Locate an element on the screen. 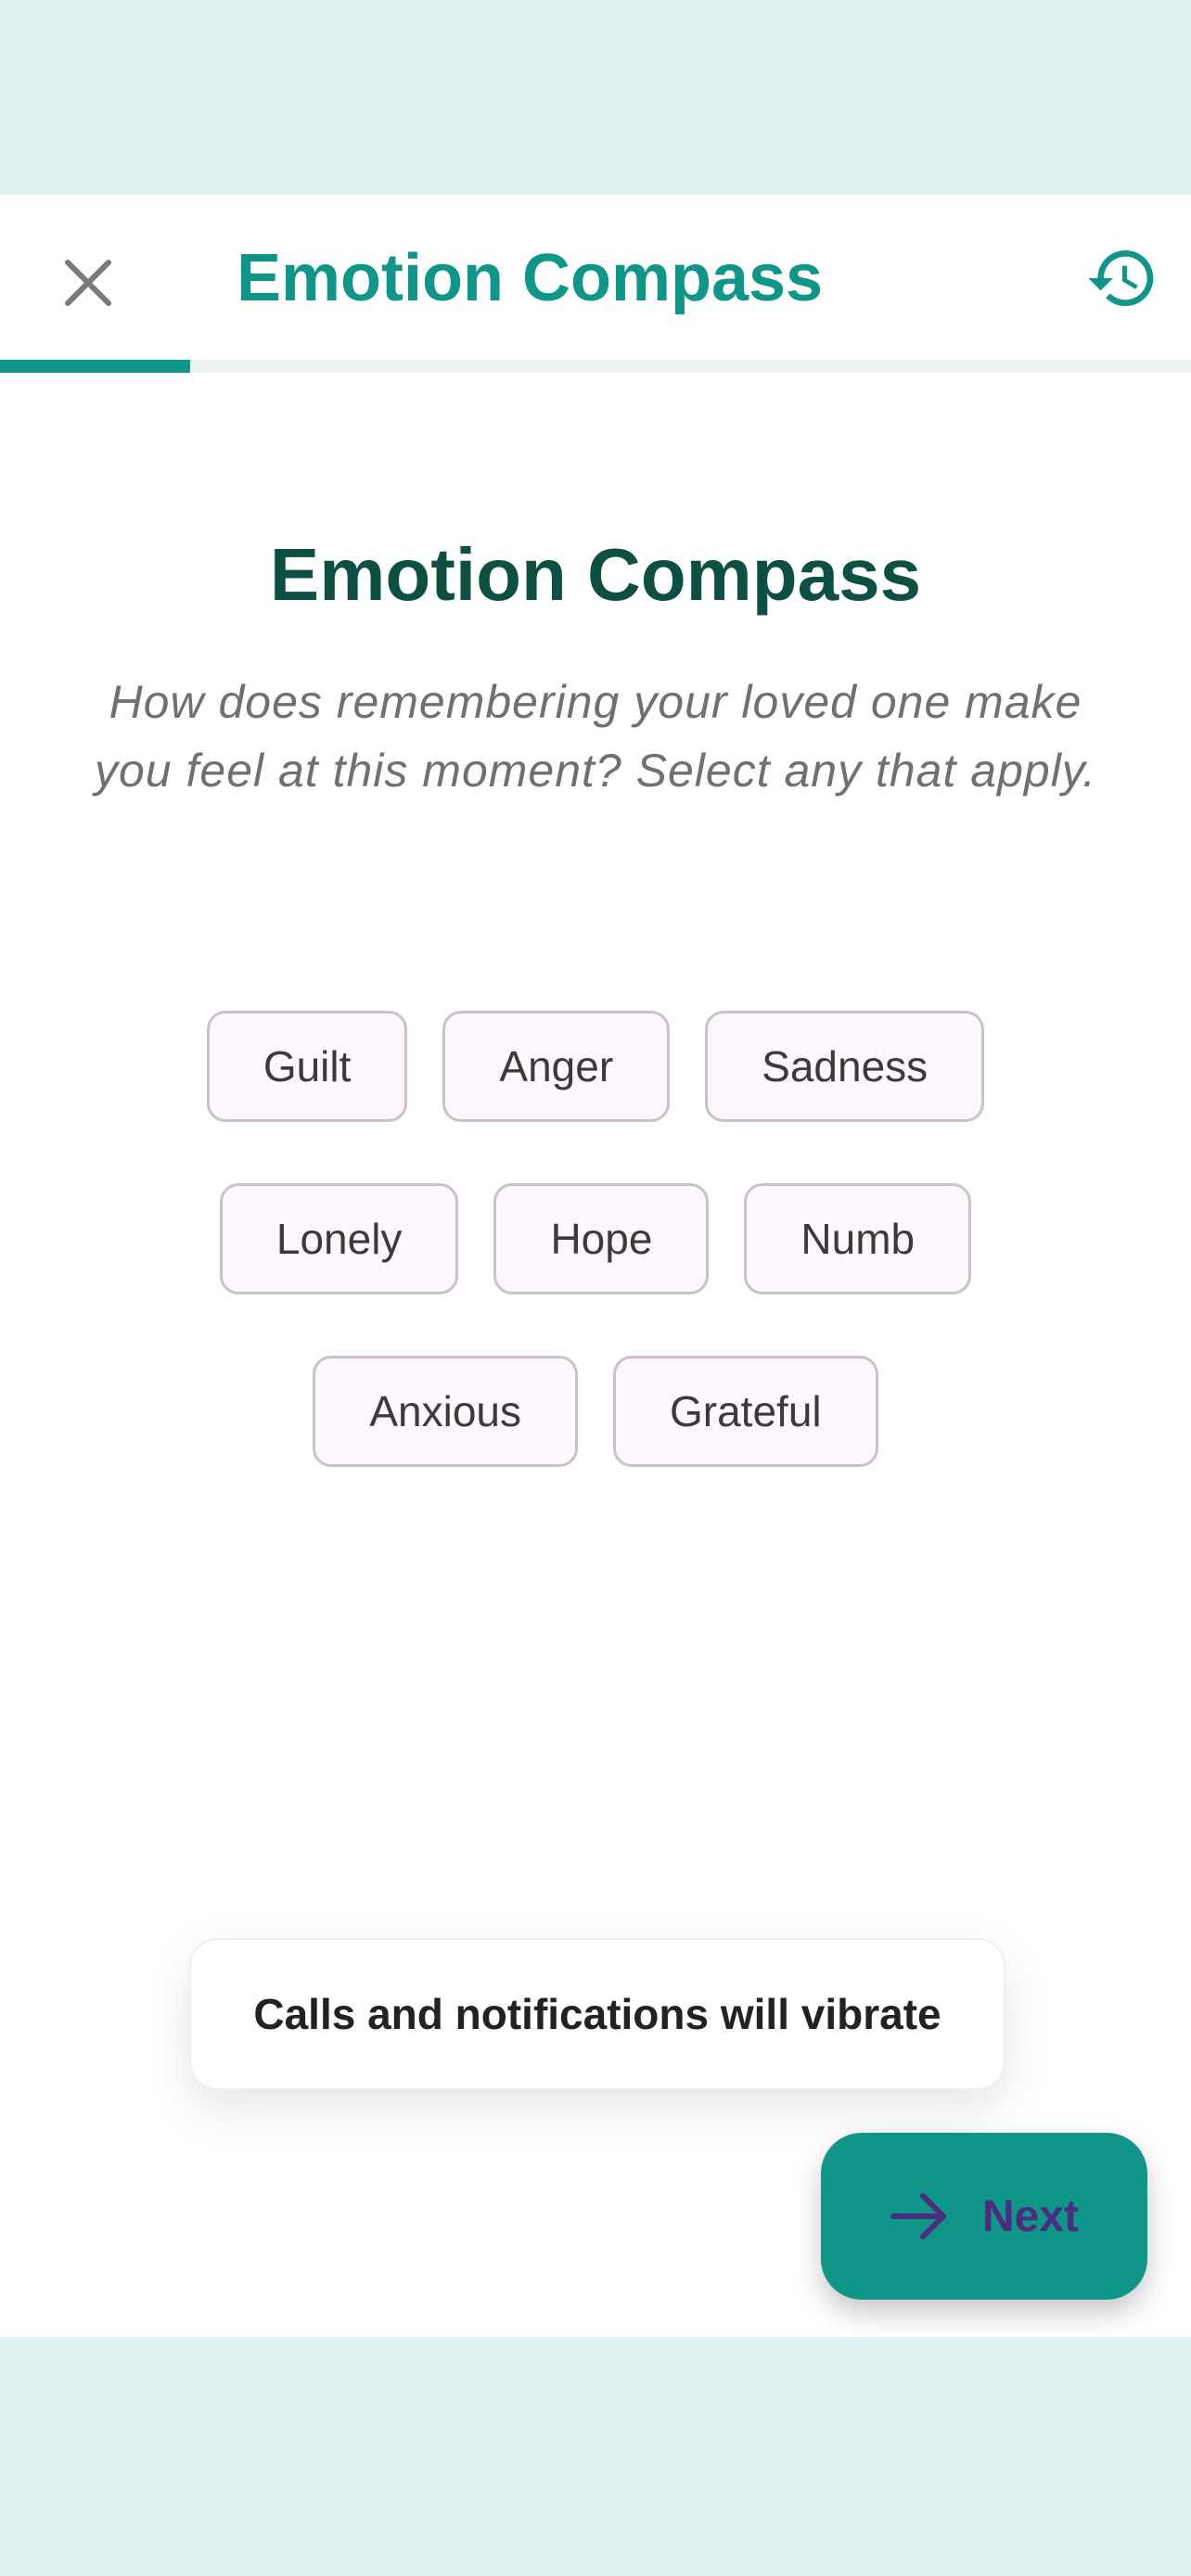 Image resolution: width=1191 pixels, height=2576 pixels. emotion-chip-numb: Numb is located at coordinates (858, 1238).